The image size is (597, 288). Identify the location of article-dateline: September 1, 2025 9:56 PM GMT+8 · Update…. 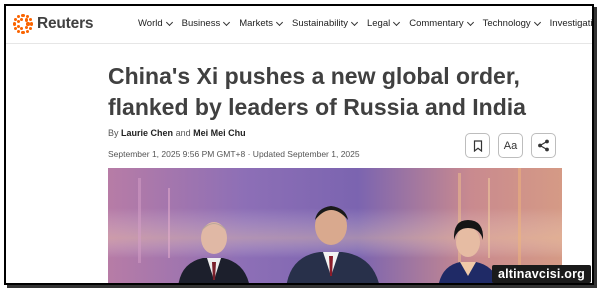
(234, 154).